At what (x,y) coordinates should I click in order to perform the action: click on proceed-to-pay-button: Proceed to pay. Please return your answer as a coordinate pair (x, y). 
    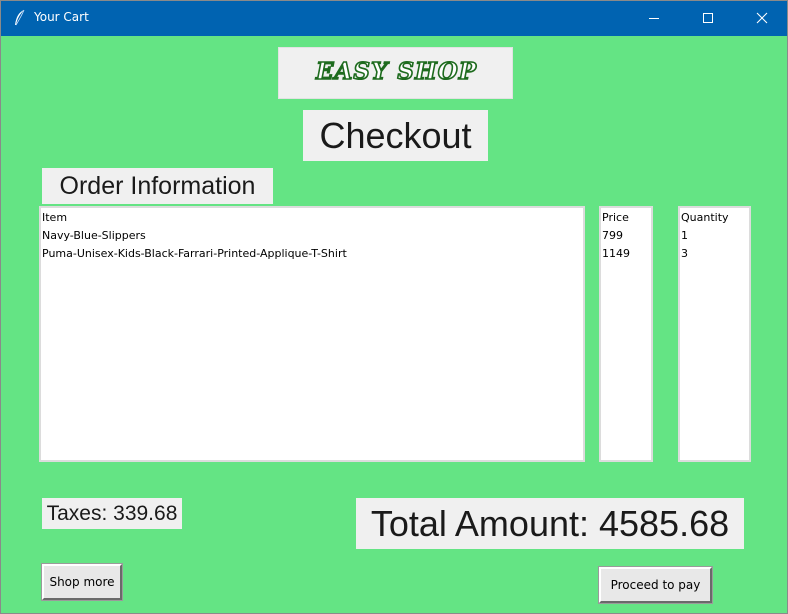
    Looking at the image, I should click on (655, 585).